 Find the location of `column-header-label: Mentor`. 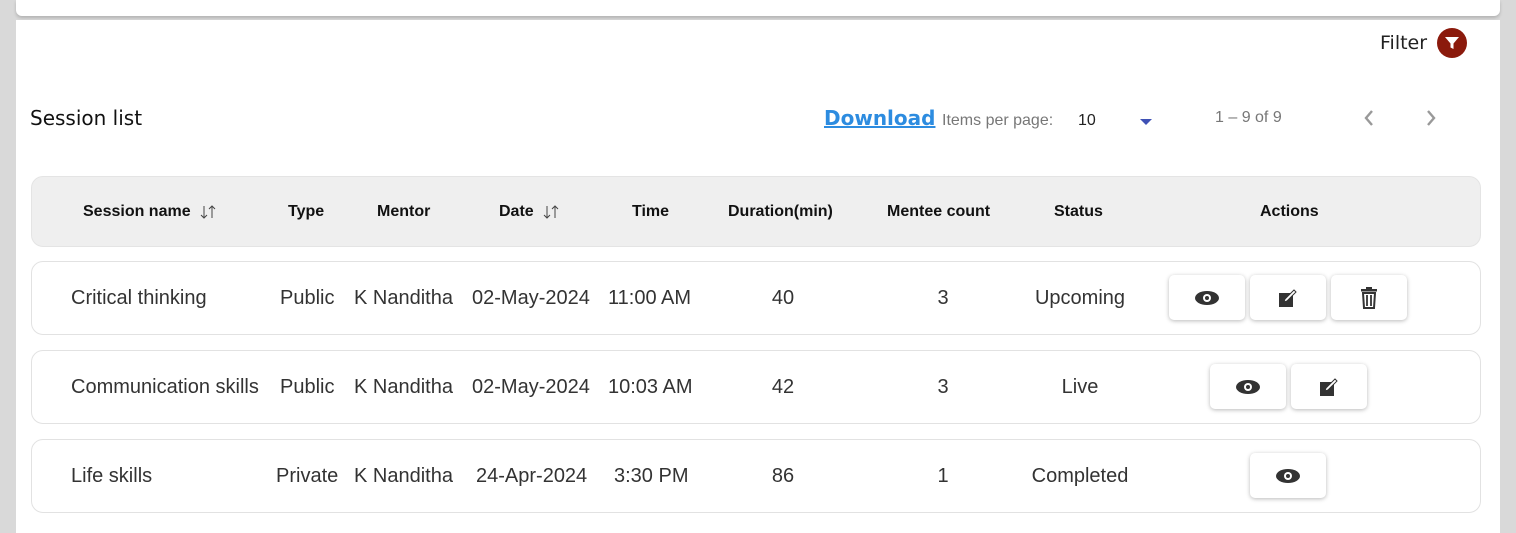

column-header-label: Mentor is located at coordinates (404, 211).